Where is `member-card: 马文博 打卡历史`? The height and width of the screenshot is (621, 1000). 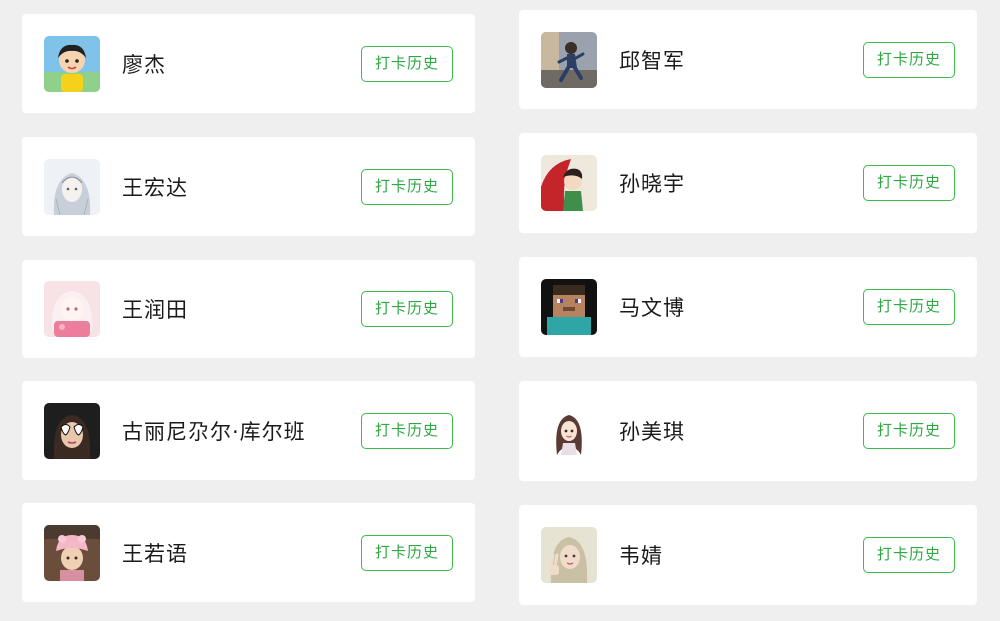 member-card: 马文博 打卡历史 is located at coordinates (748, 307).